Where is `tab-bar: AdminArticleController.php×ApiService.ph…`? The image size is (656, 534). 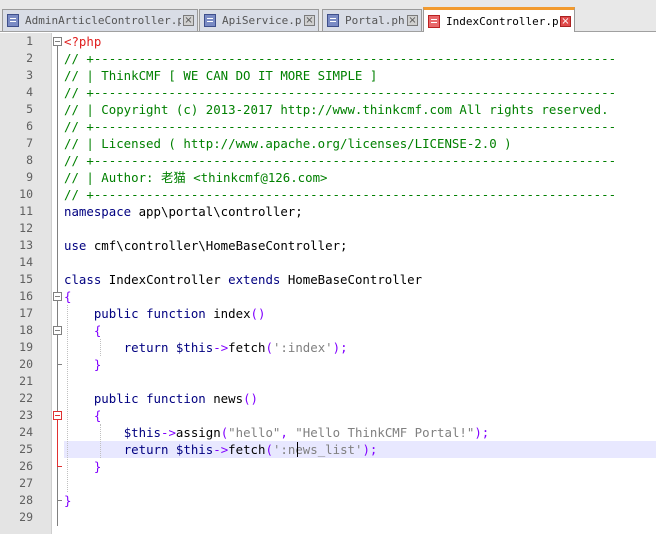
tab-bar: AdminArticleController.php×ApiService.ph… is located at coordinates (328, 16).